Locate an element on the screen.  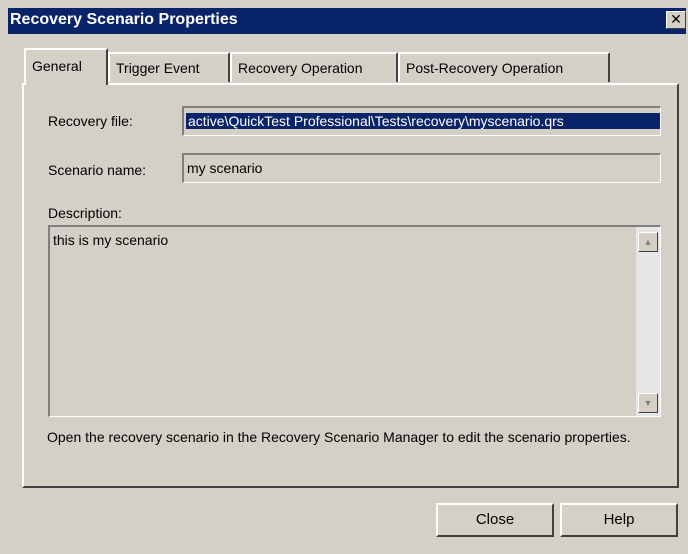
tab-recovery-operation-label: Recovery Operation is located at coordinates (300, 68).